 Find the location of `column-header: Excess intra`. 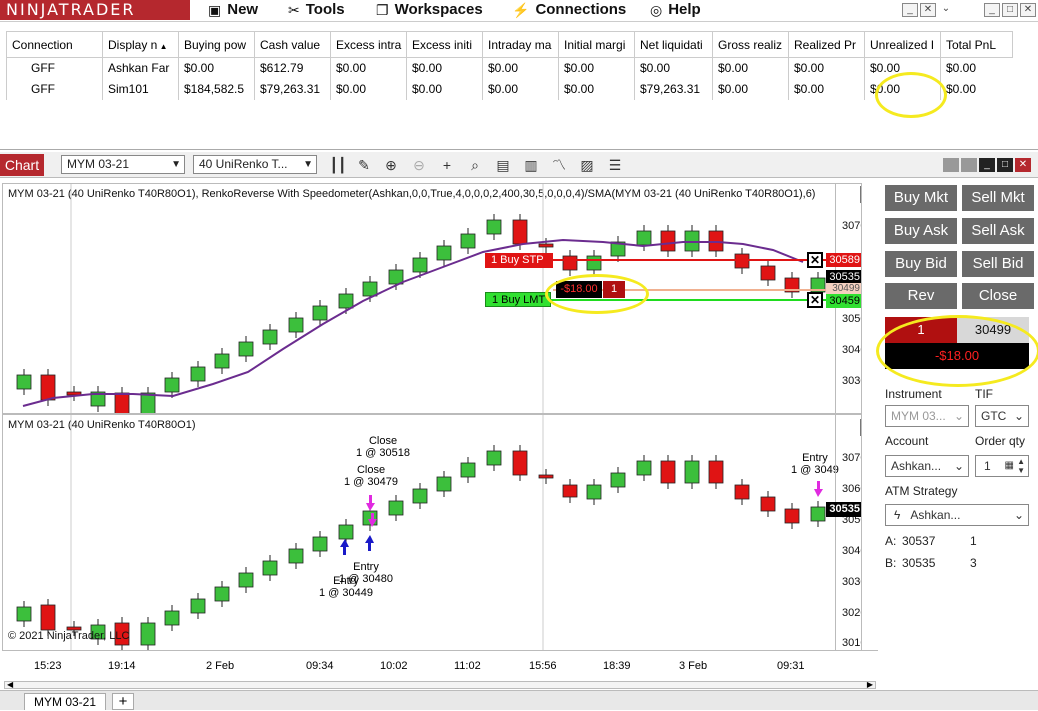

column-header: Excess intra is located at coordinates (368, 44).